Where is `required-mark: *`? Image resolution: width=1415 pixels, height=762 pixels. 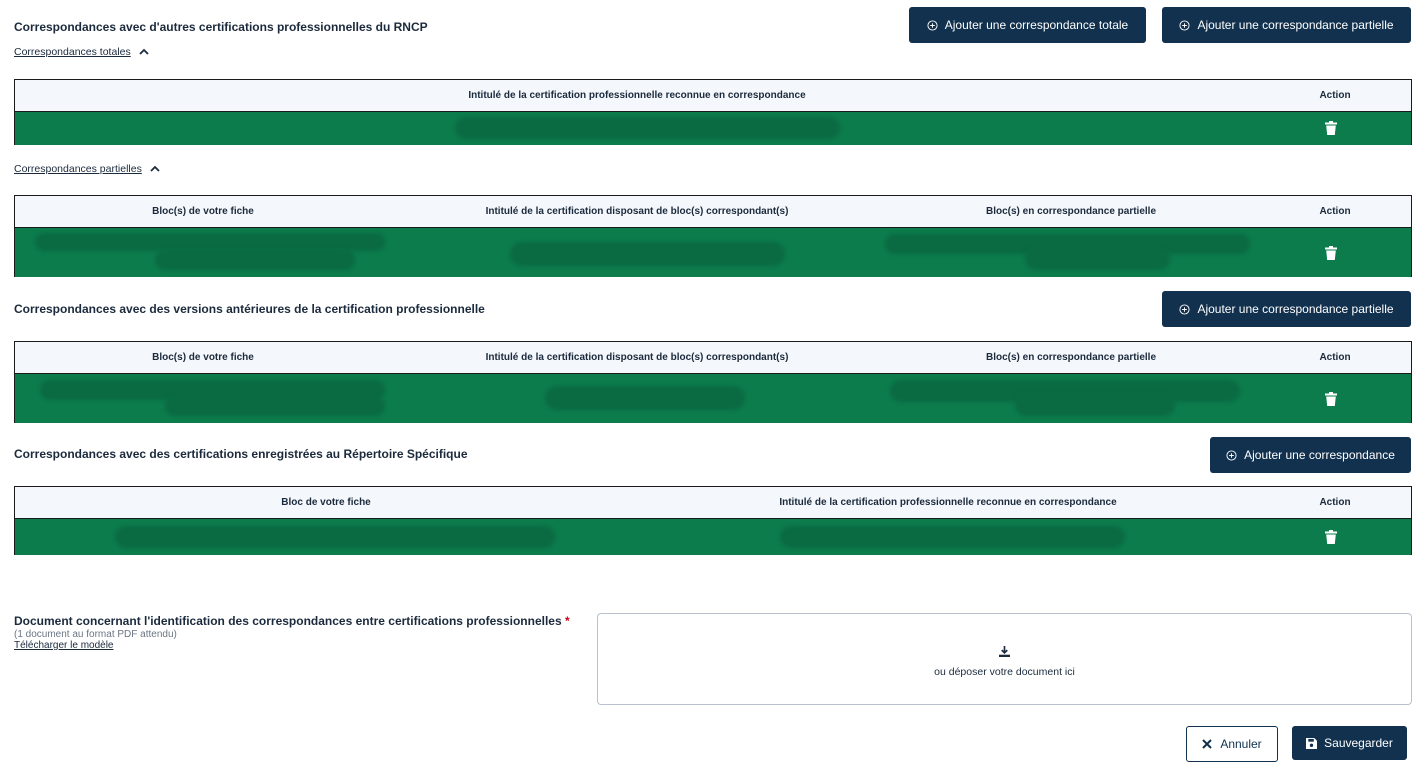 required-mark: * is located at coordinates (567, 621).